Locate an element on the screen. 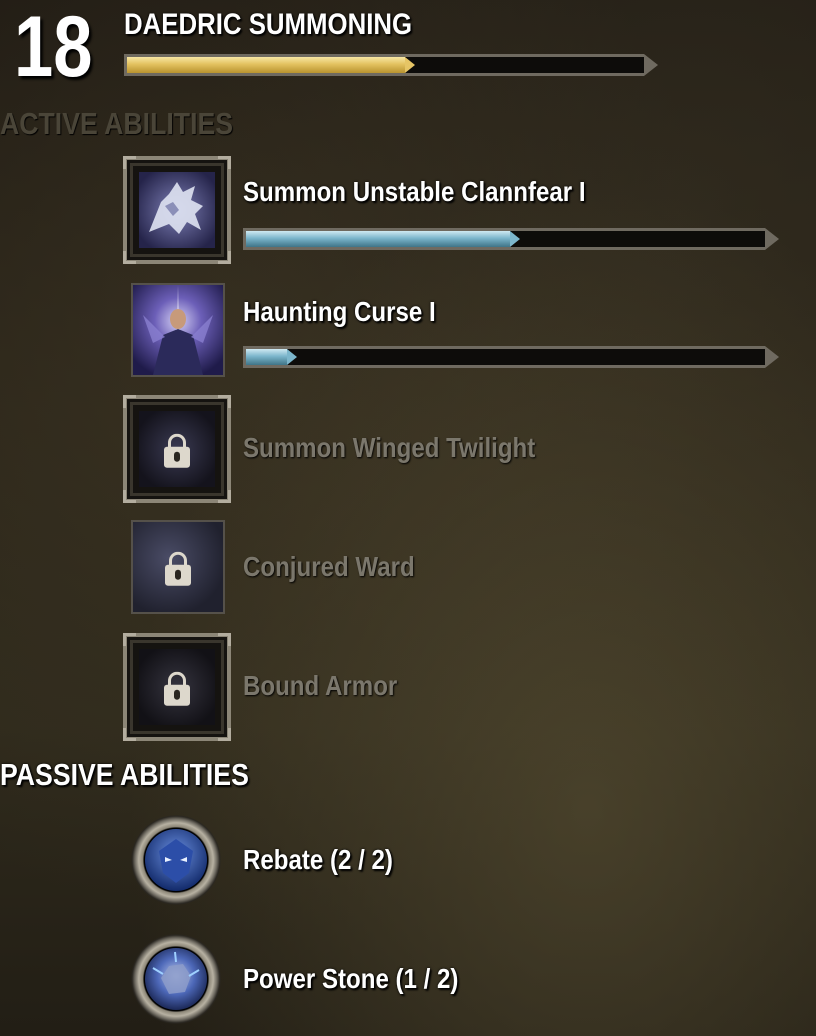 The image size is (816, 1036). ability-name: Conjured Ward is located at coordinates (329, 566).